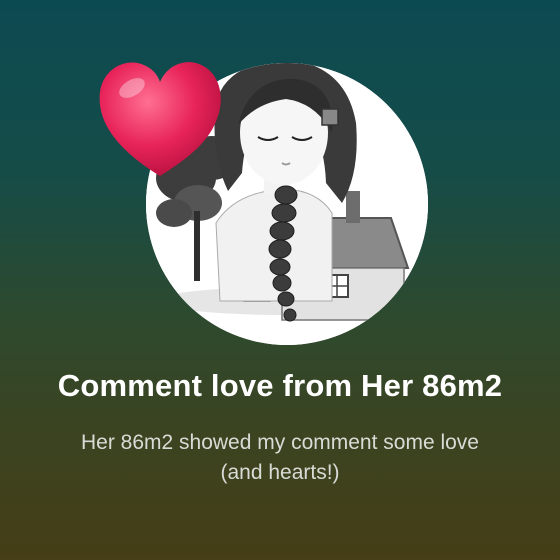 This screenshot has height=560, width=560. I want to click on notification-title: Comment love from Her 86m2, so click(280, 385).